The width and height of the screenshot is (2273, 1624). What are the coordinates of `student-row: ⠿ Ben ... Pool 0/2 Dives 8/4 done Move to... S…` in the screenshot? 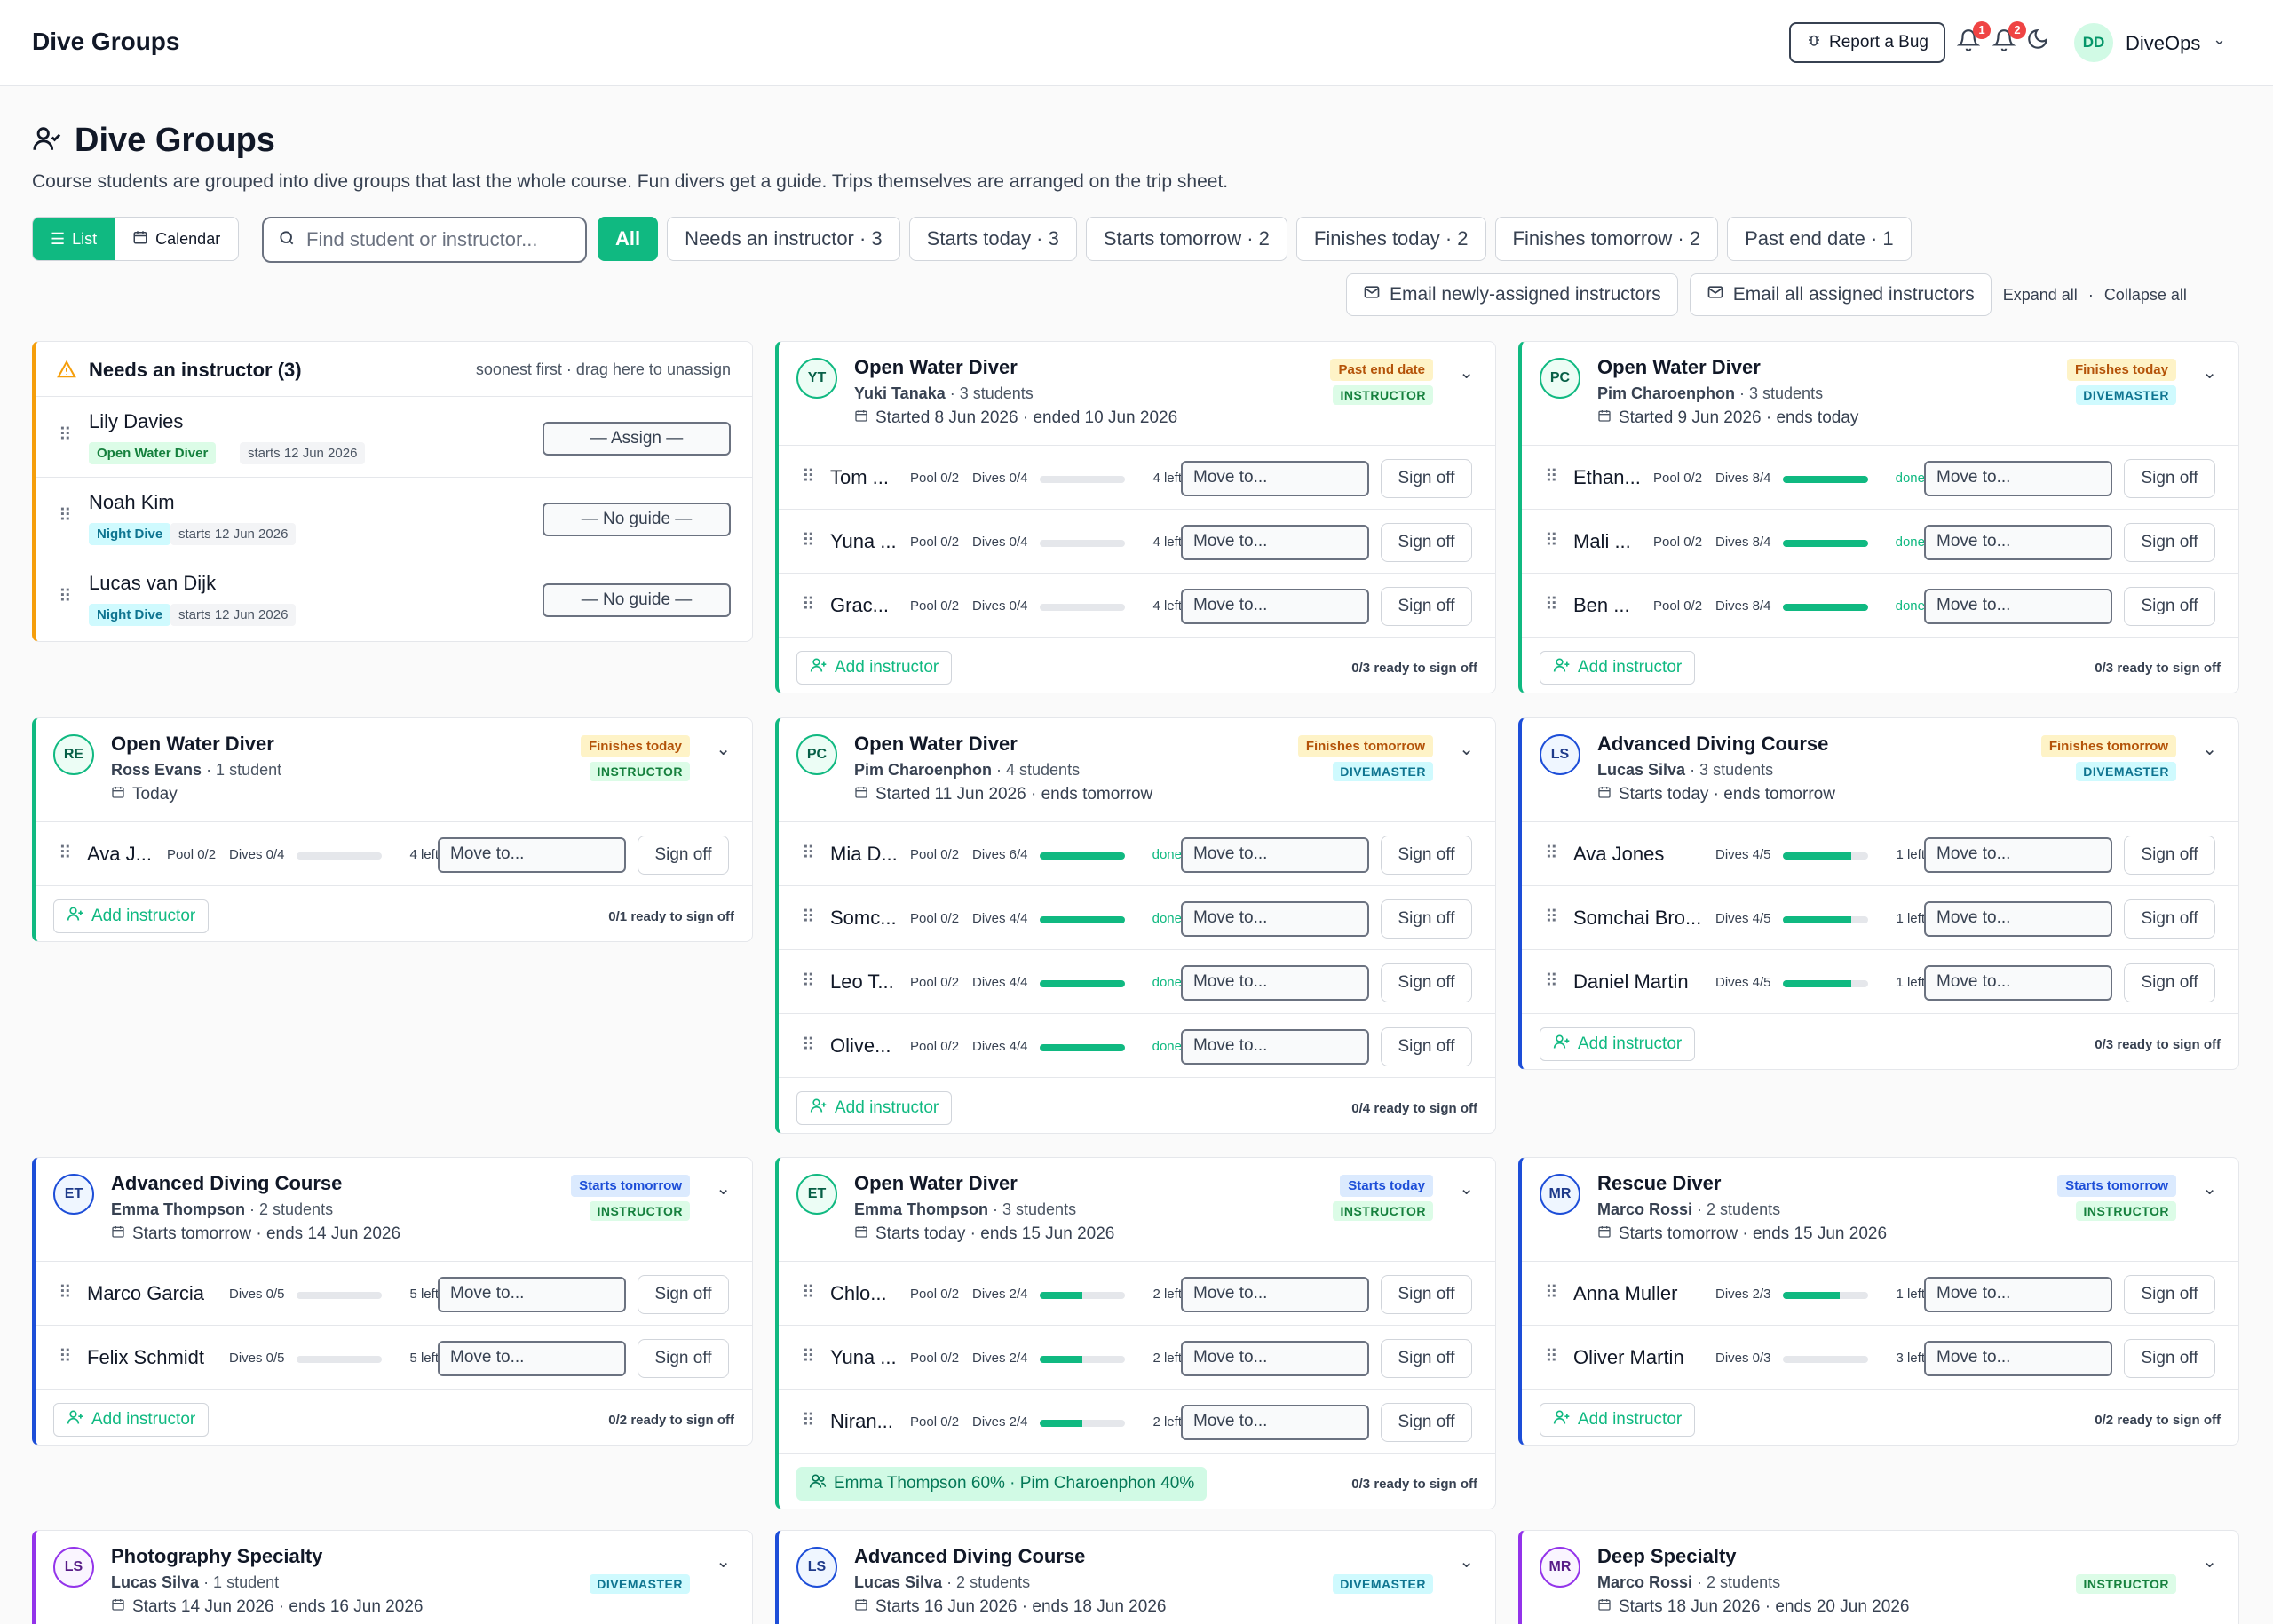 It's located at (1880, 606).